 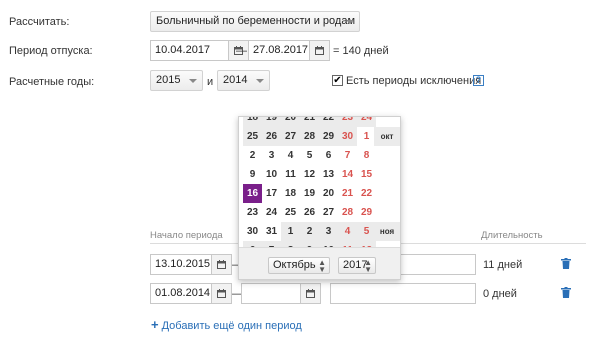 What do you see at coordinates (168, 80) in the screenshot?
I see `year1-value: 2015` at bounding box center [168, 80].